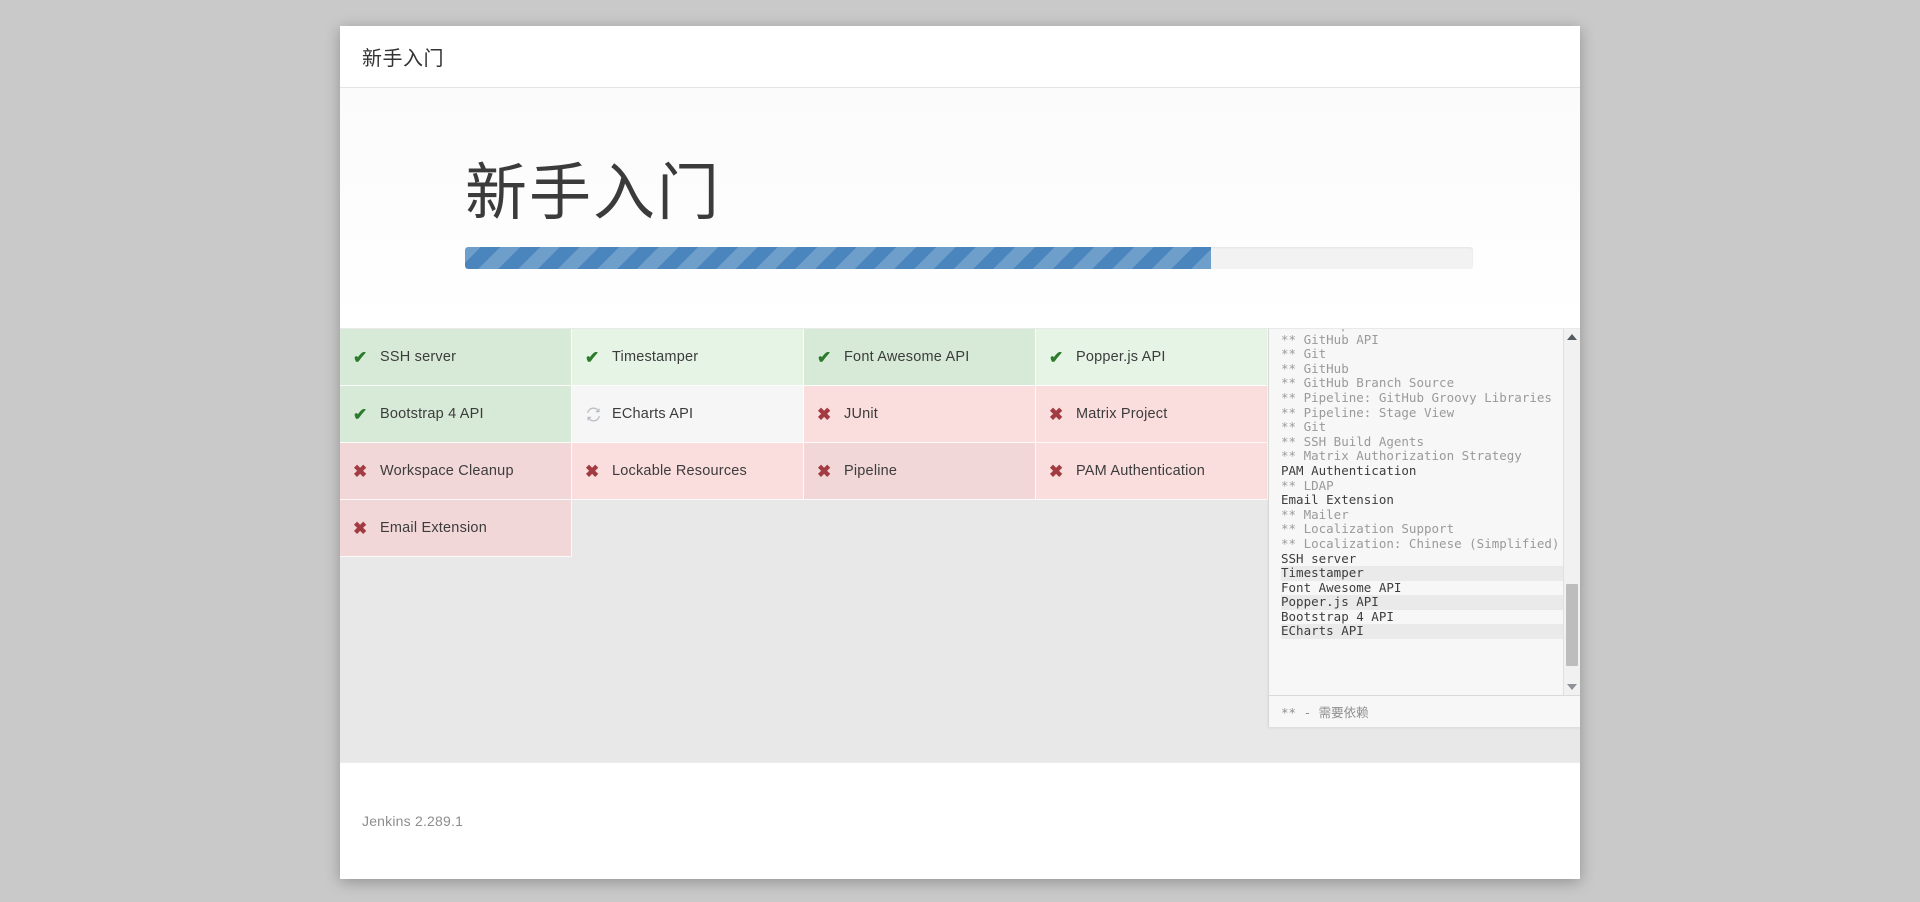  I want to click on plugin-tile-label: Workspace Cleanup, so click(447, 471).